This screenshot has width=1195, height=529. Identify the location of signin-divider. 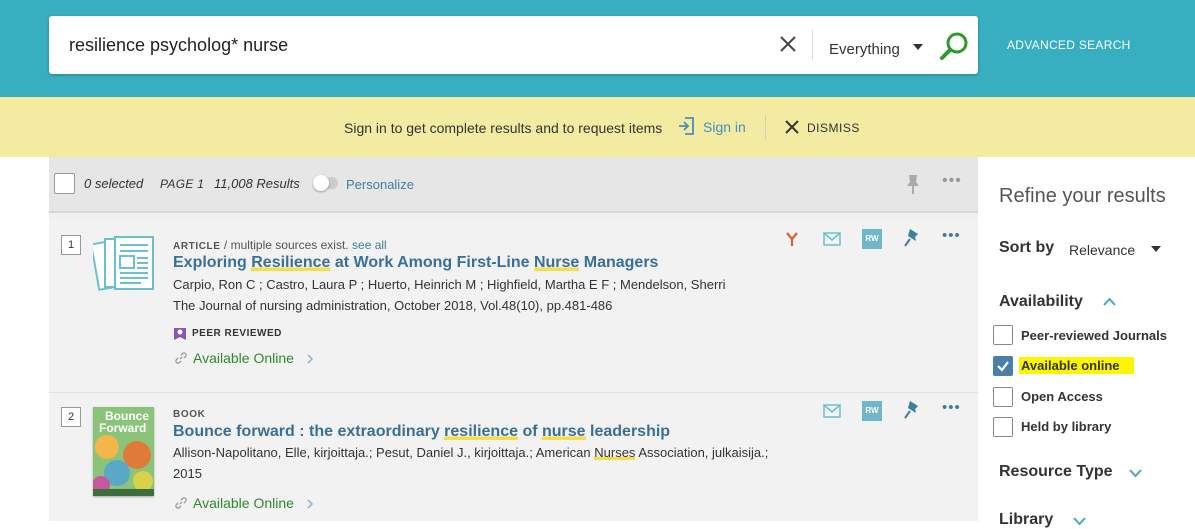
(765, 127).